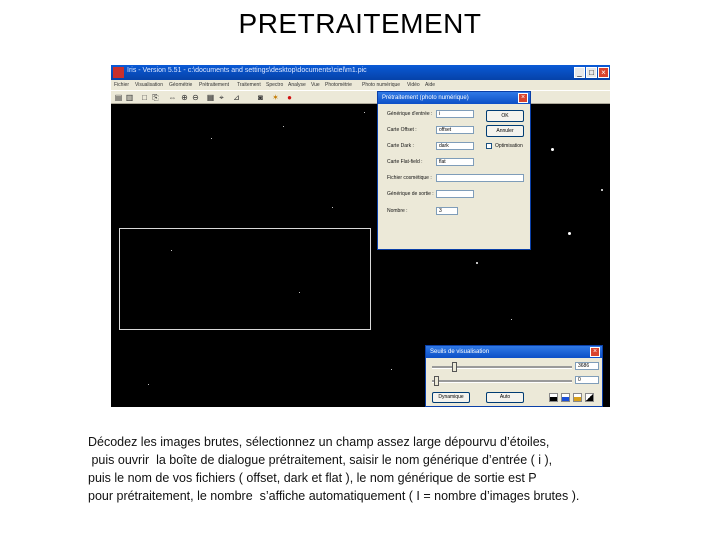 The width and height of the screenshot is (720, 540). What do you see at coordinates (236, 97) in the screenshot?
I see `measure-icon: ⊿` at bounding box center [236, 97].